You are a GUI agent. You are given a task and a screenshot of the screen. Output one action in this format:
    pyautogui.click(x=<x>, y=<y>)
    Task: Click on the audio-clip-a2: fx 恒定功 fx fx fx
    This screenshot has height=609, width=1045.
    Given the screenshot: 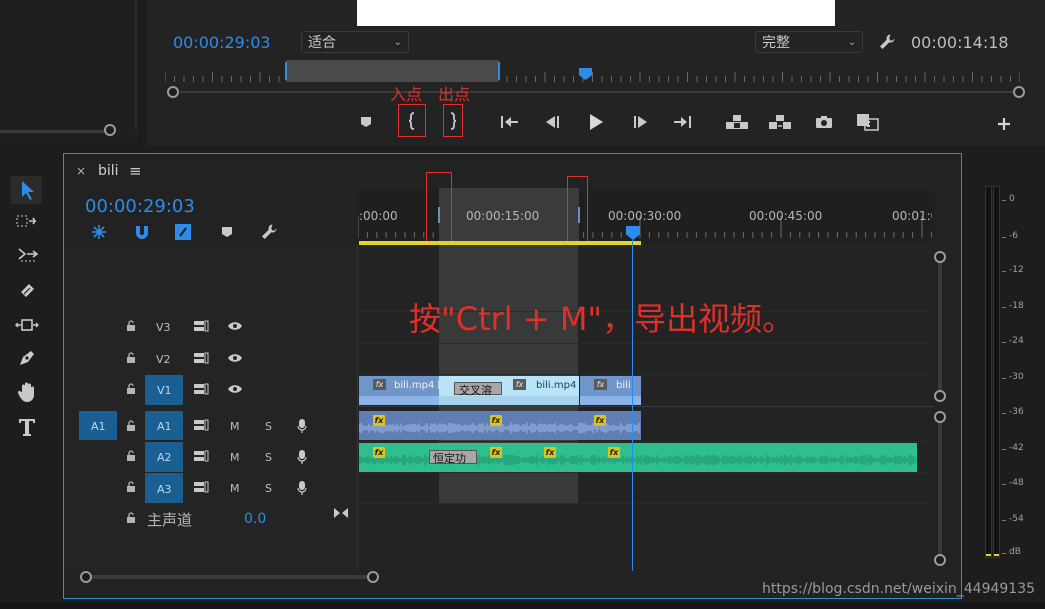 What is the action you would take?
    pyautogui.click(x=638, y=457)
    